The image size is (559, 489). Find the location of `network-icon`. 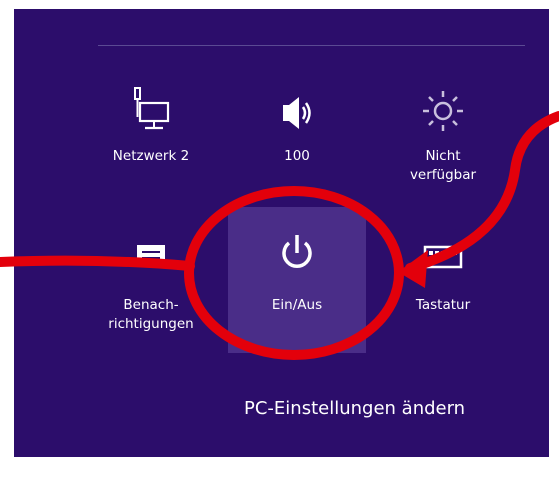

network-icon is located at coordinates (152, 108).